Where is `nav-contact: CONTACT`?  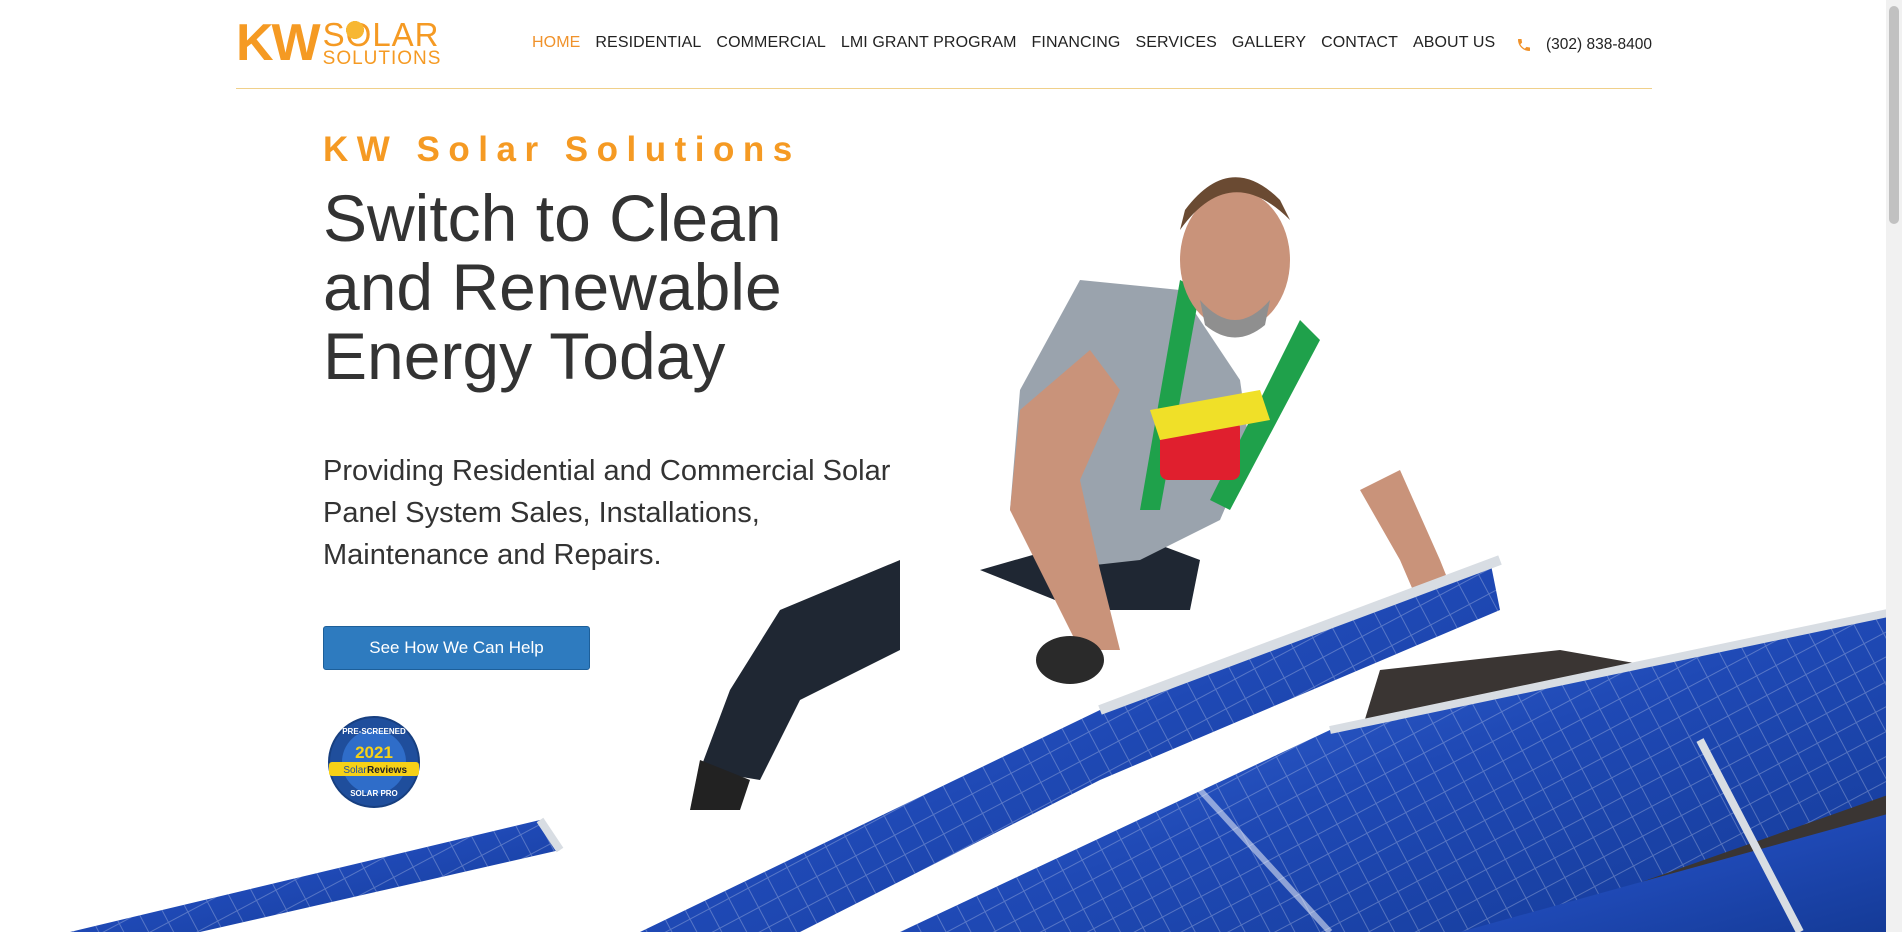 nav-contact: CONTACT is located at coordinates (1359, 43).